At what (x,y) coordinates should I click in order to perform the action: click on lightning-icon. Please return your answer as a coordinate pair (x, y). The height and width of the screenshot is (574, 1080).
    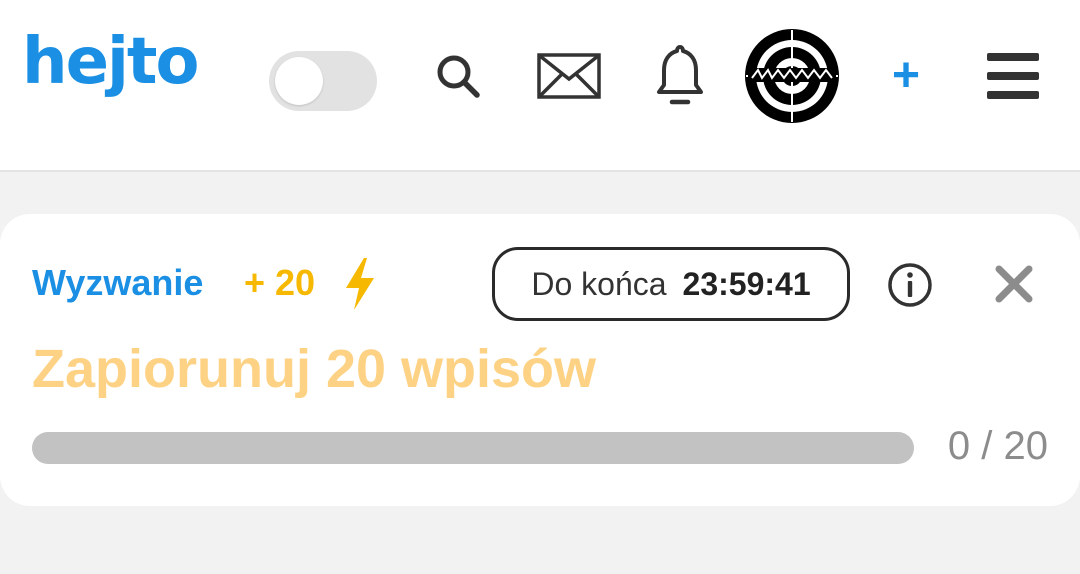
    Looking at the image, I should click on (360, 284).